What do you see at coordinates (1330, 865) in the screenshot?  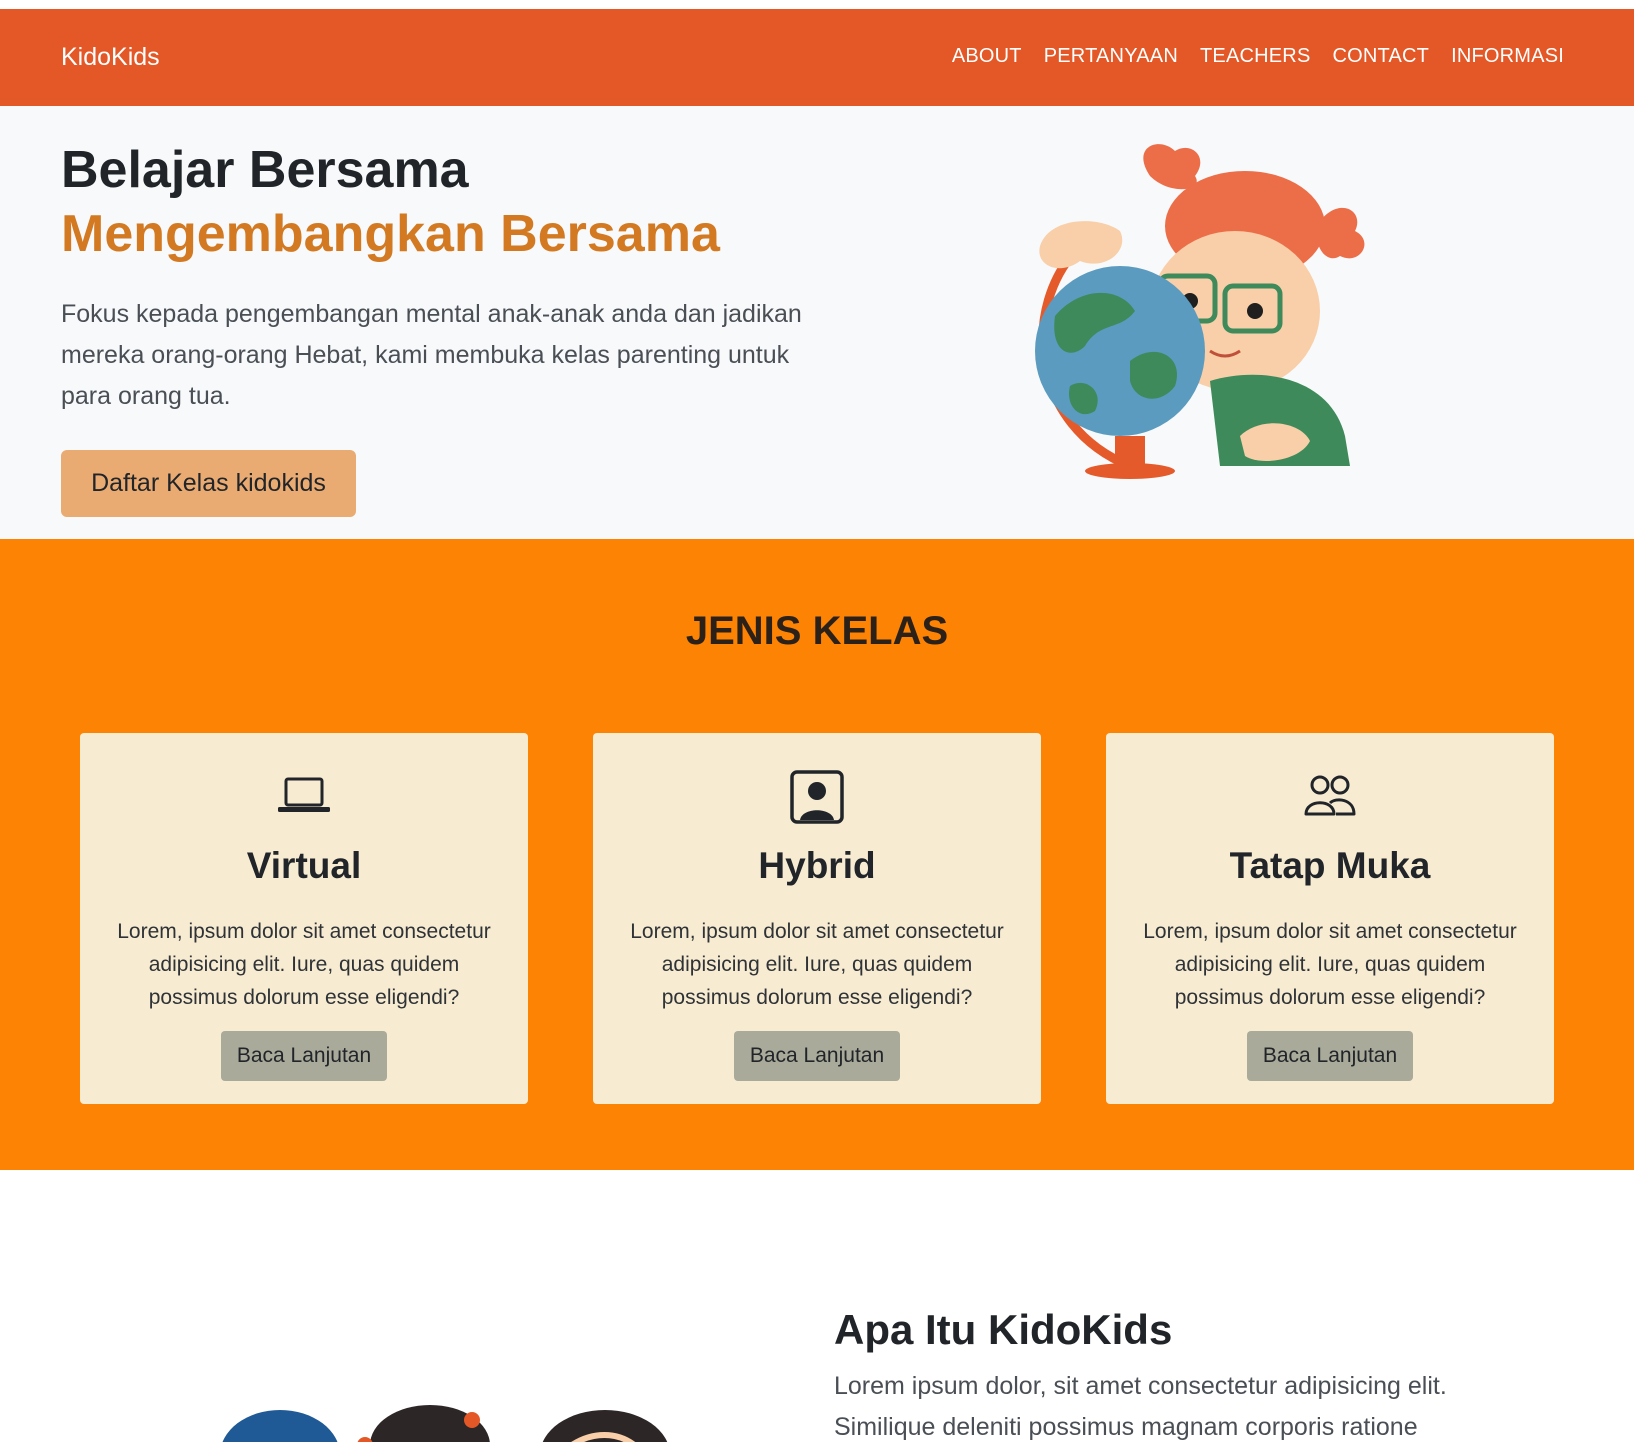 I see `card-title: Tatap Muka` at bounding box center [1330, 865].